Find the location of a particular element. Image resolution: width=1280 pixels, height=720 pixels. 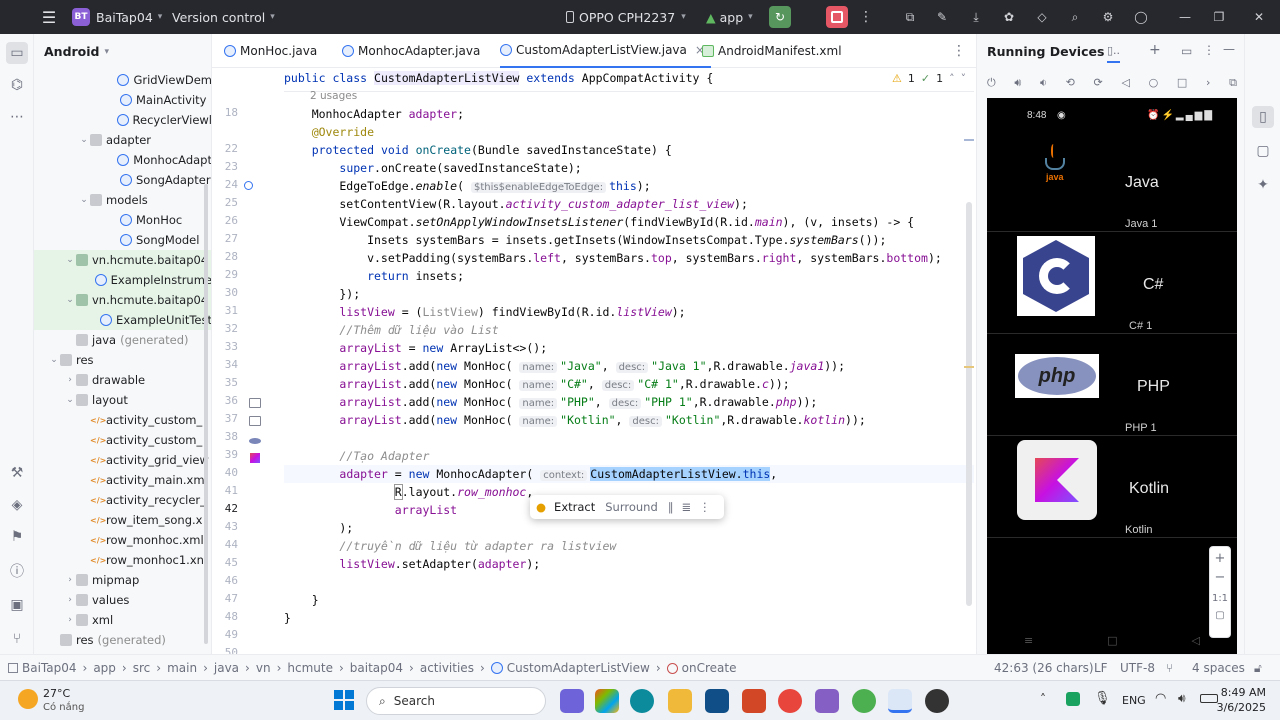

tree-item: ExampleUnitTest is located at coordinates (122, 320).